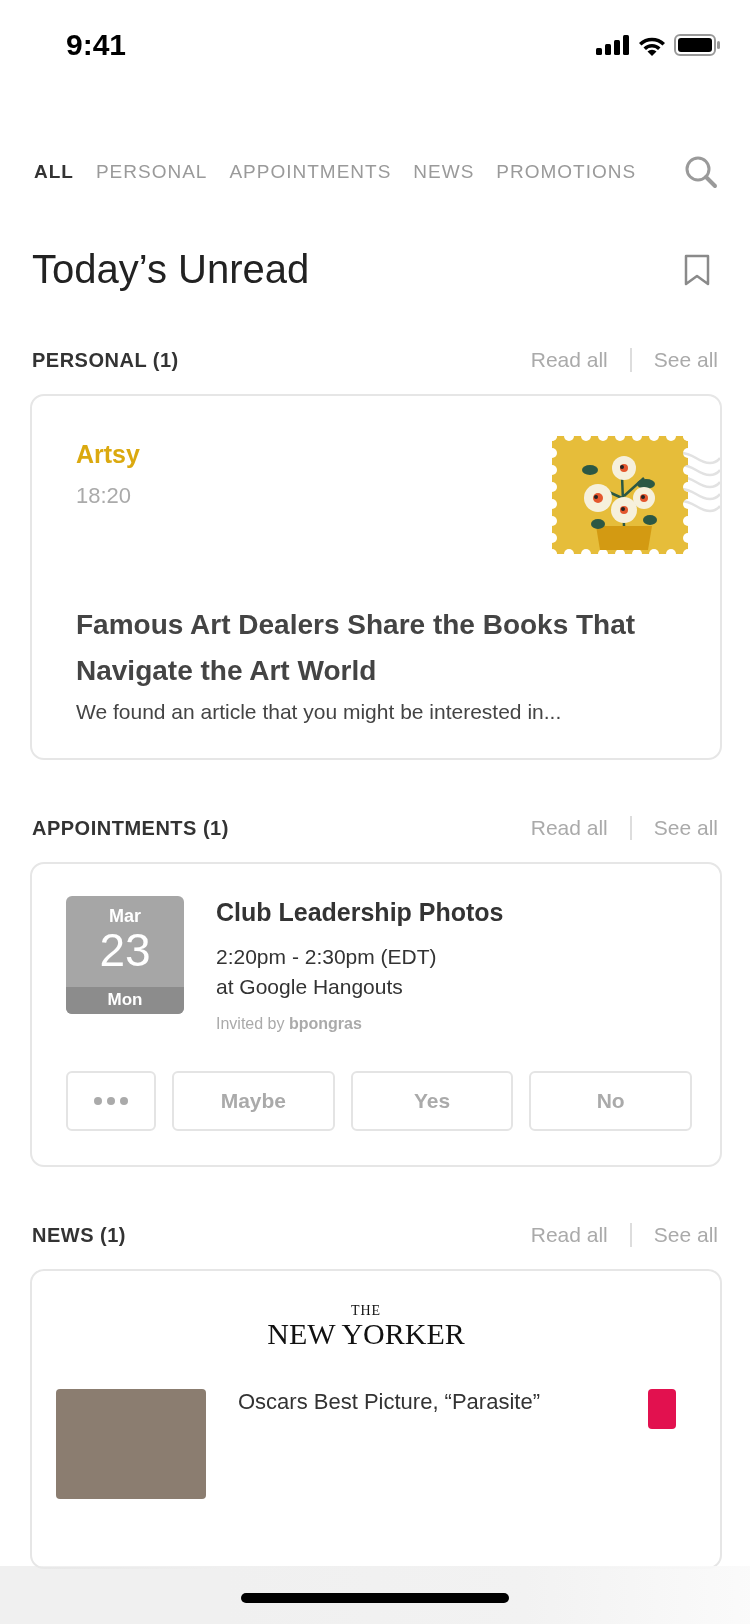 The width and height of the screenshot is (750, 1624). I want to click on news-headline: Oscars Best Picture, “Parasite”, so click(389, 1402).